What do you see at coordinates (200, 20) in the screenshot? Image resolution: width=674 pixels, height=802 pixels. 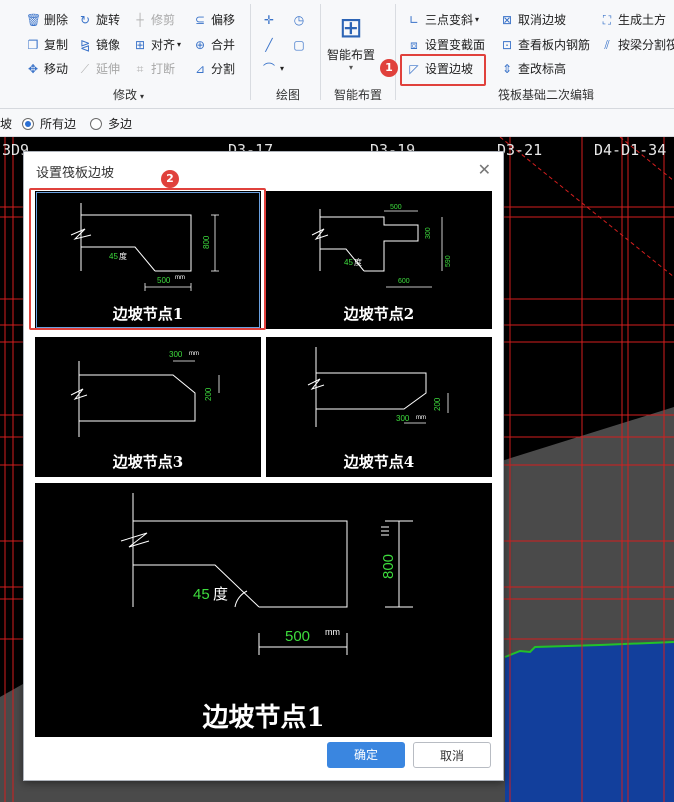 I see `offset-icon: ⊆` at bounding box center [200, 20].